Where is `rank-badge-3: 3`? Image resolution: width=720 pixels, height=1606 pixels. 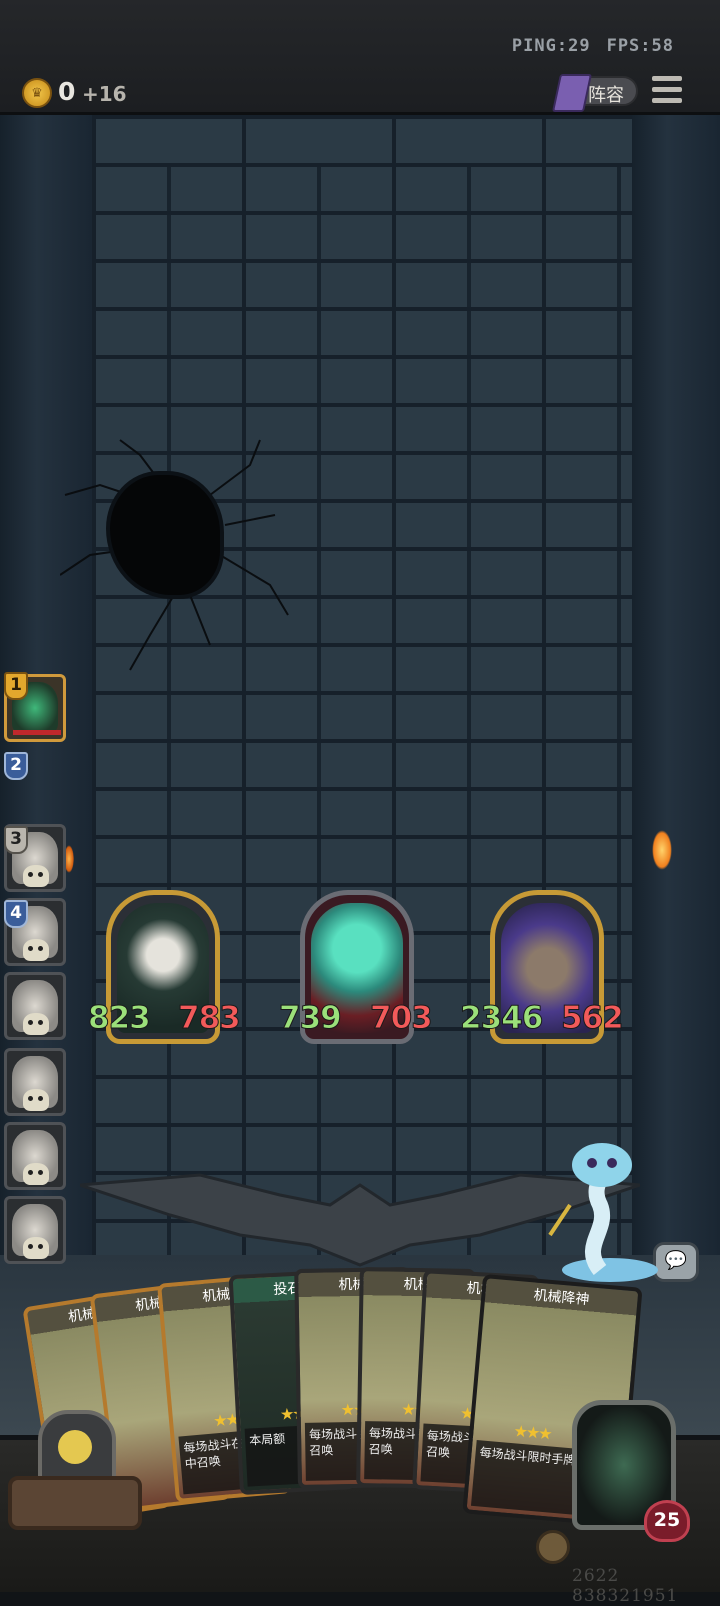
rank-badge-3: 3 is located at coordinates (16, 840).